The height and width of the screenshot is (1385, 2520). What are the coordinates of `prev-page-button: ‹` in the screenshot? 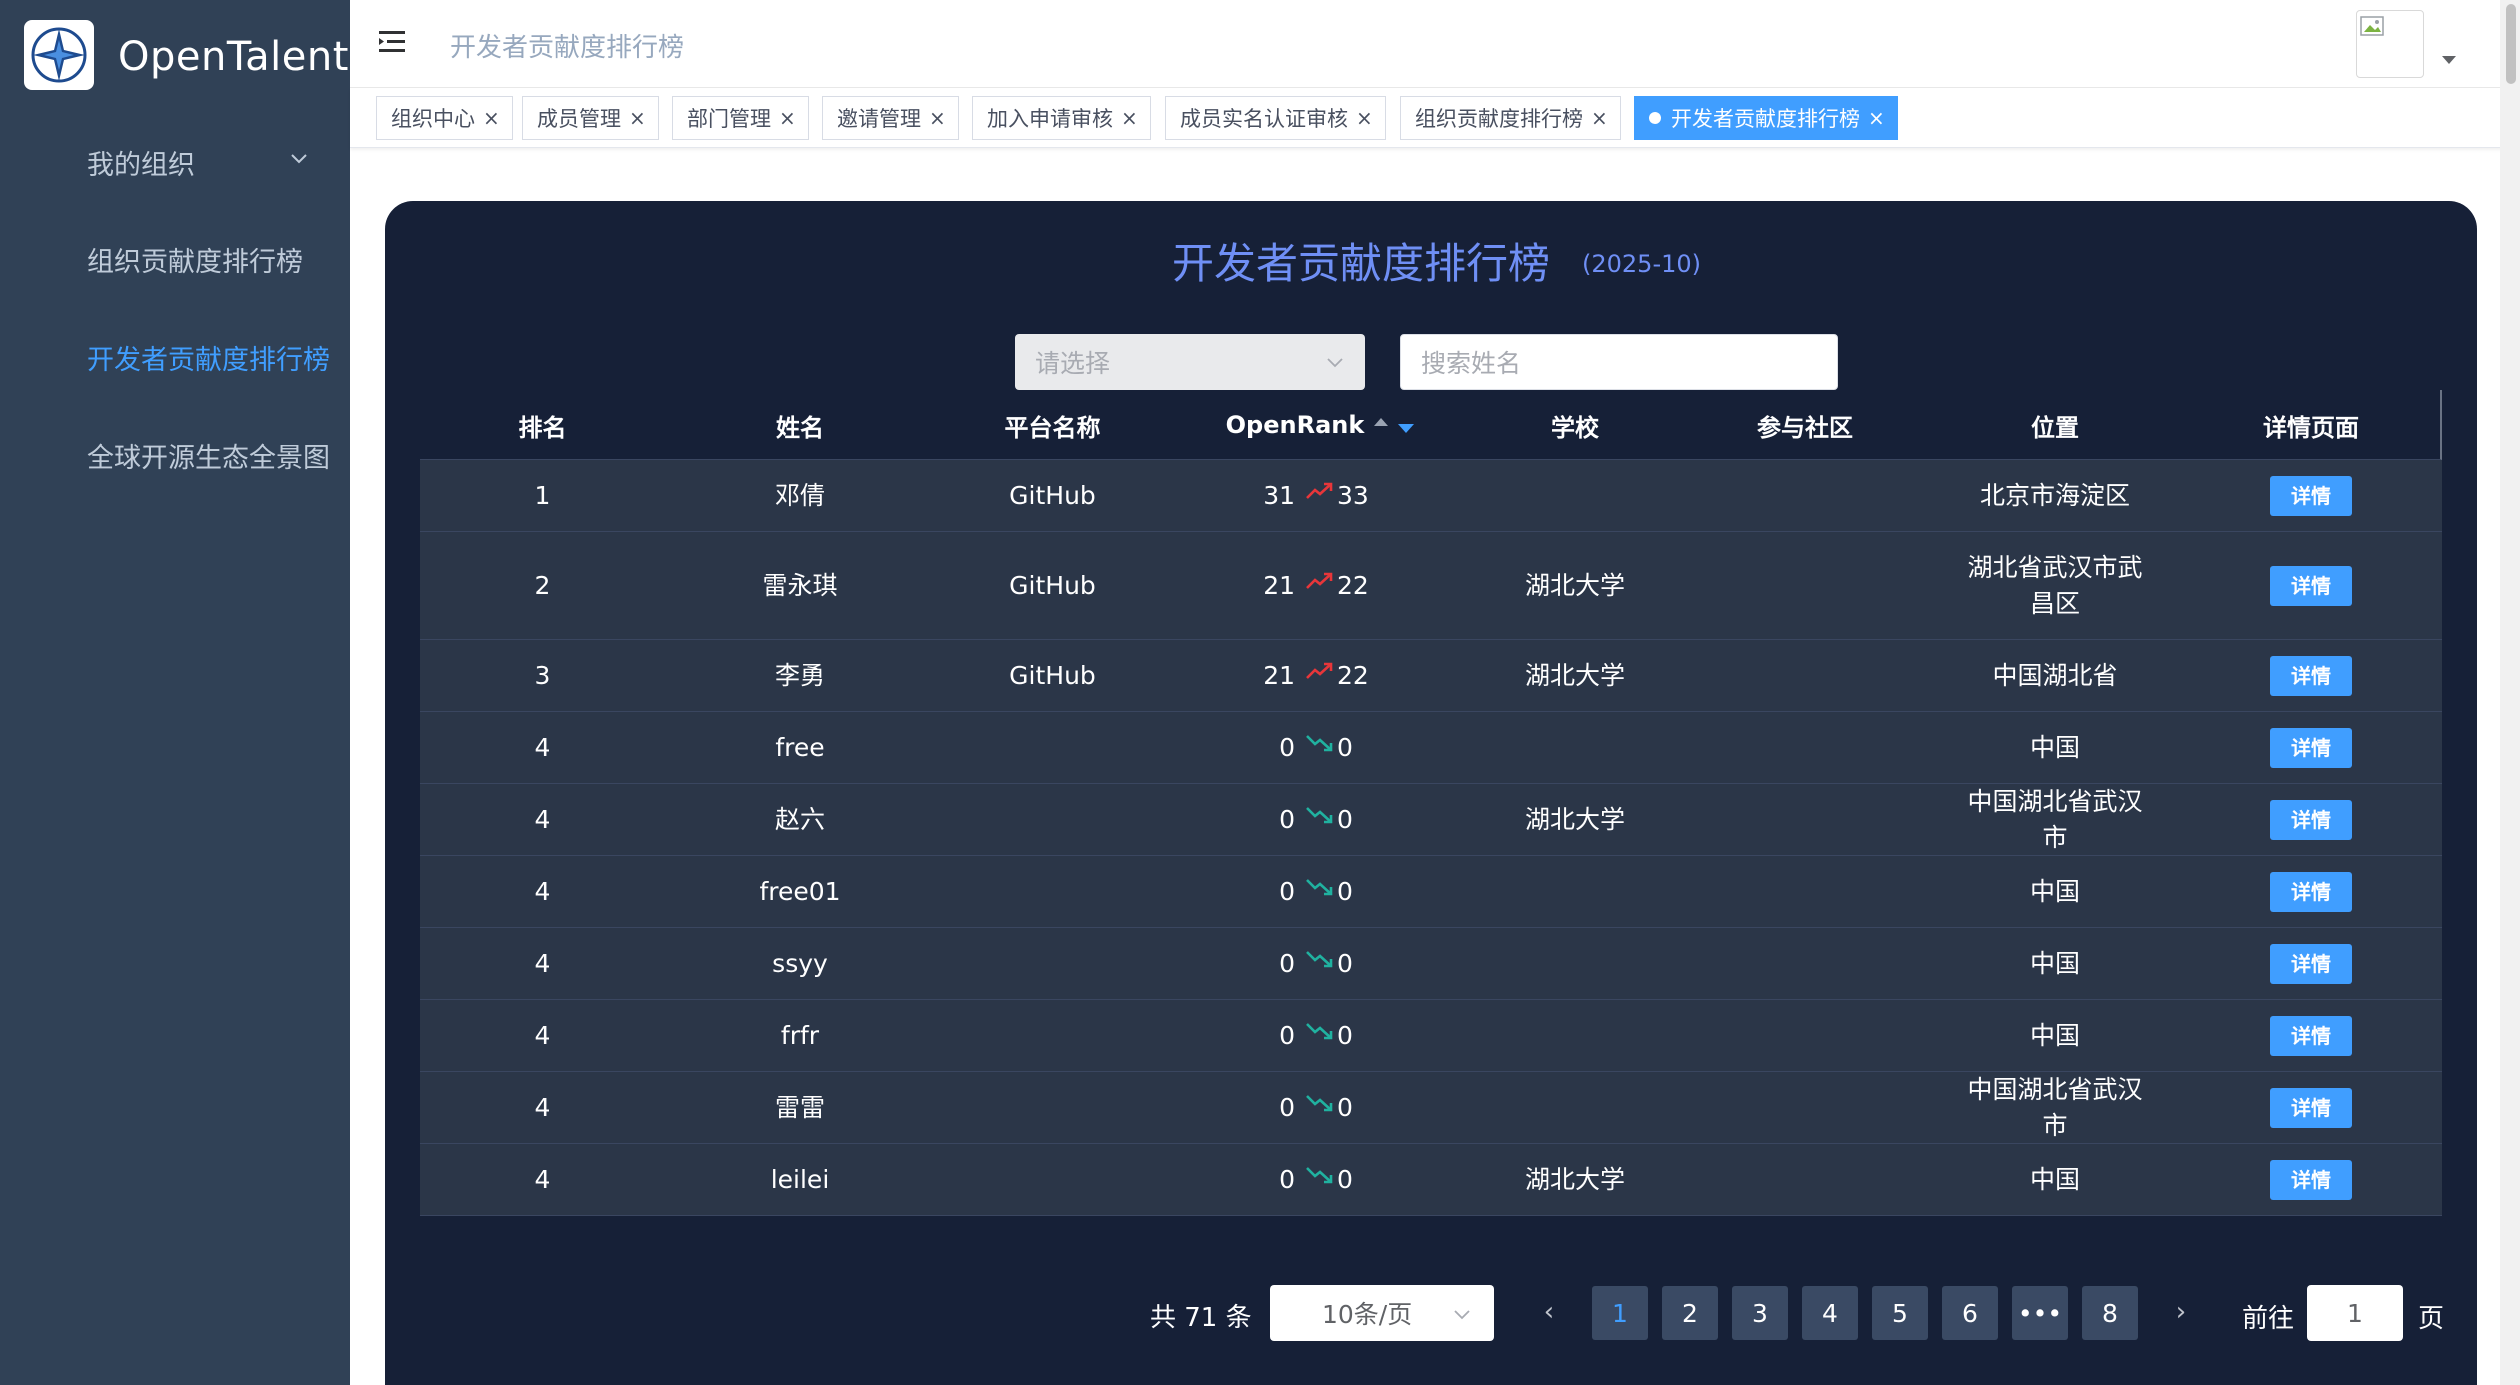 It's located at (1549, 1312).